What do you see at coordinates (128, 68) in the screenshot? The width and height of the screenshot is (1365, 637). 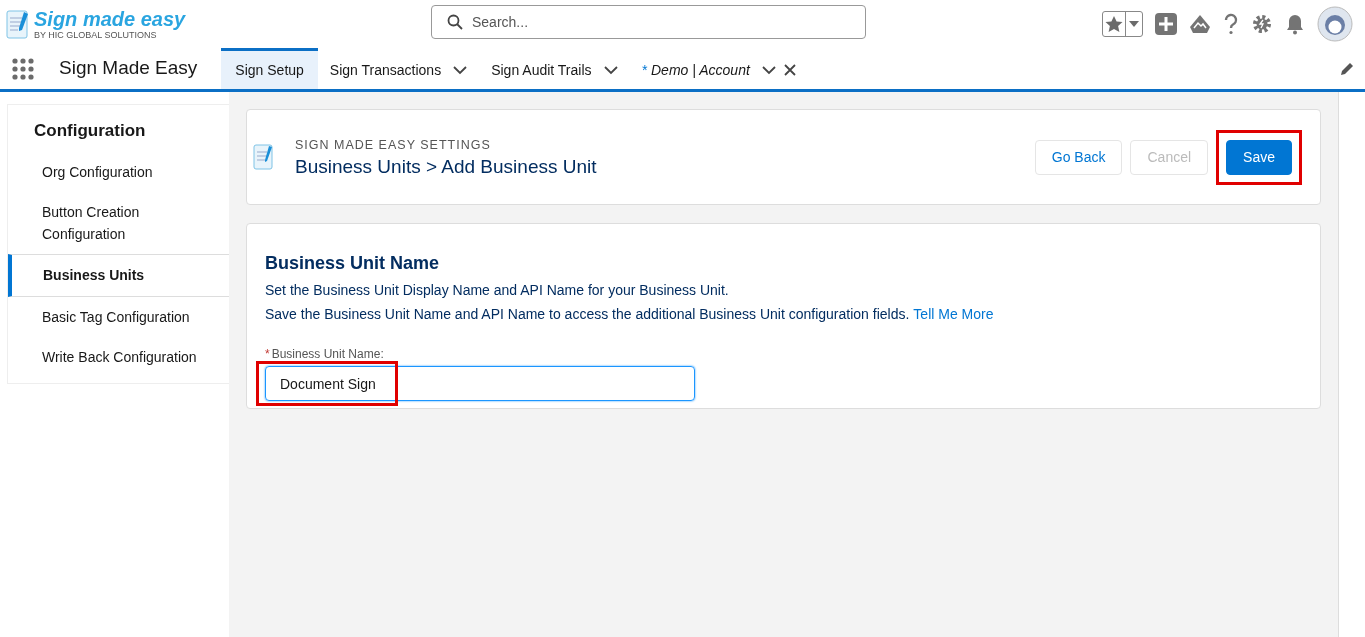 I see `app-name: Sign Made Easy` at bounding box center [128, 68].